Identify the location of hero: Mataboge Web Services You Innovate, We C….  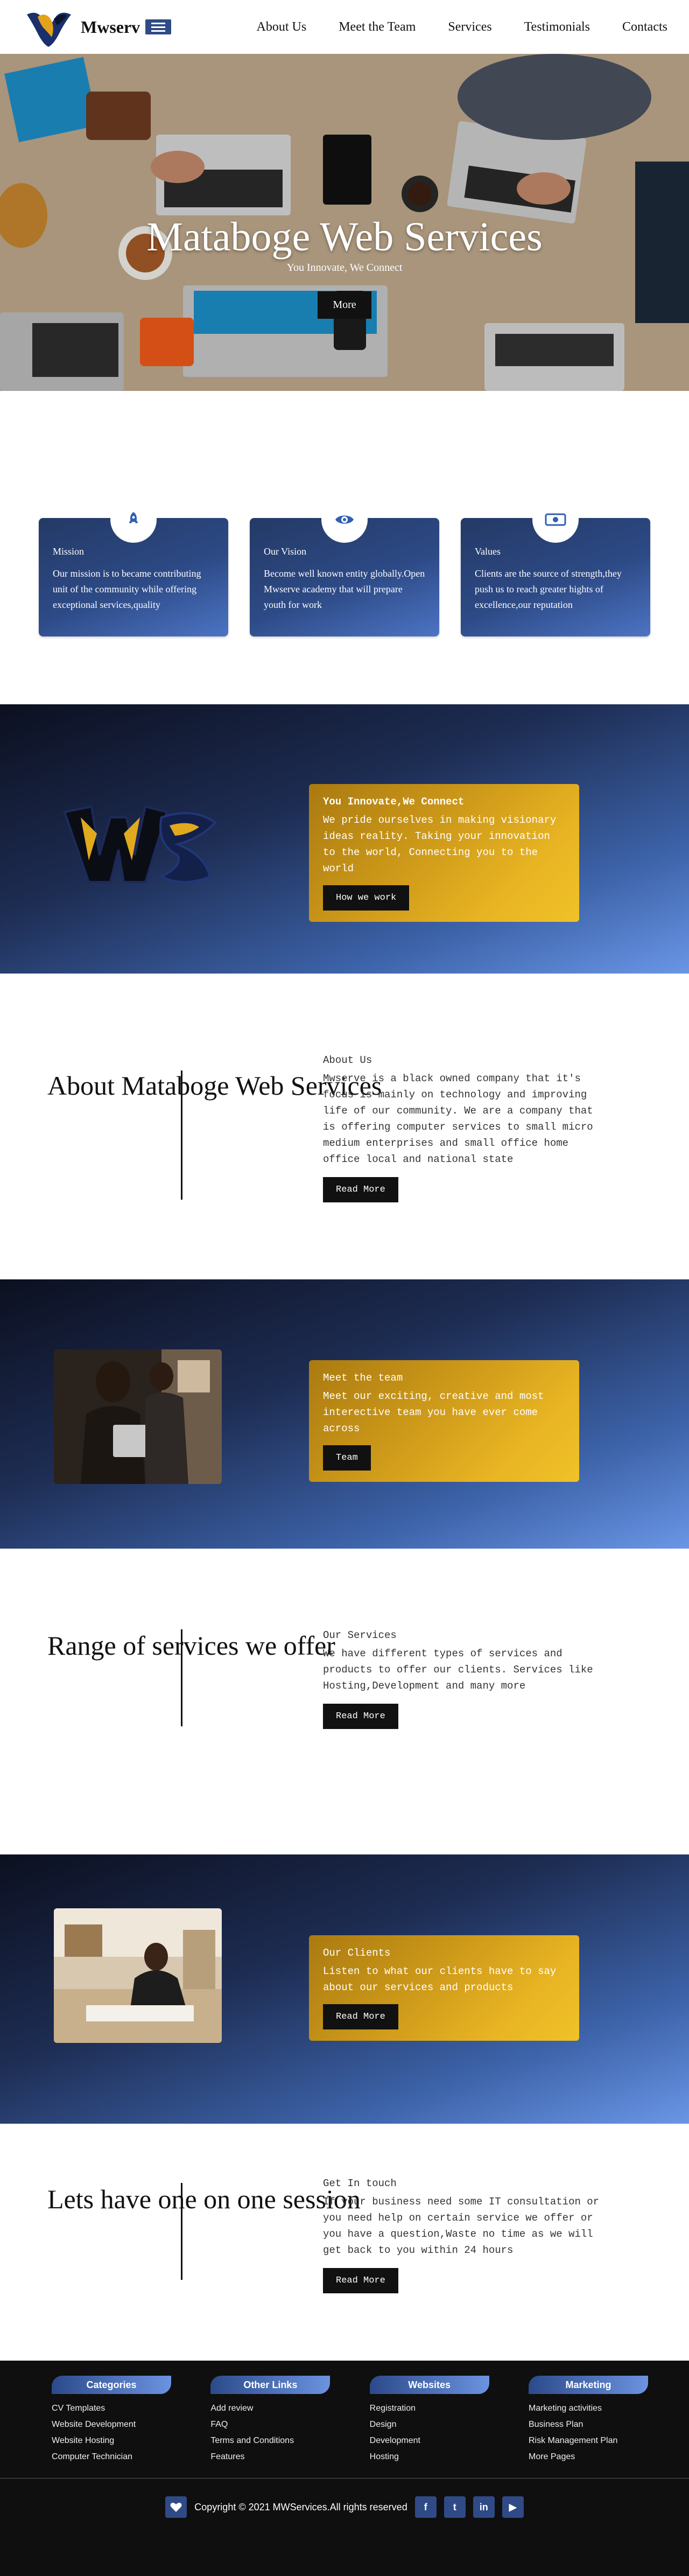
(344, 222).